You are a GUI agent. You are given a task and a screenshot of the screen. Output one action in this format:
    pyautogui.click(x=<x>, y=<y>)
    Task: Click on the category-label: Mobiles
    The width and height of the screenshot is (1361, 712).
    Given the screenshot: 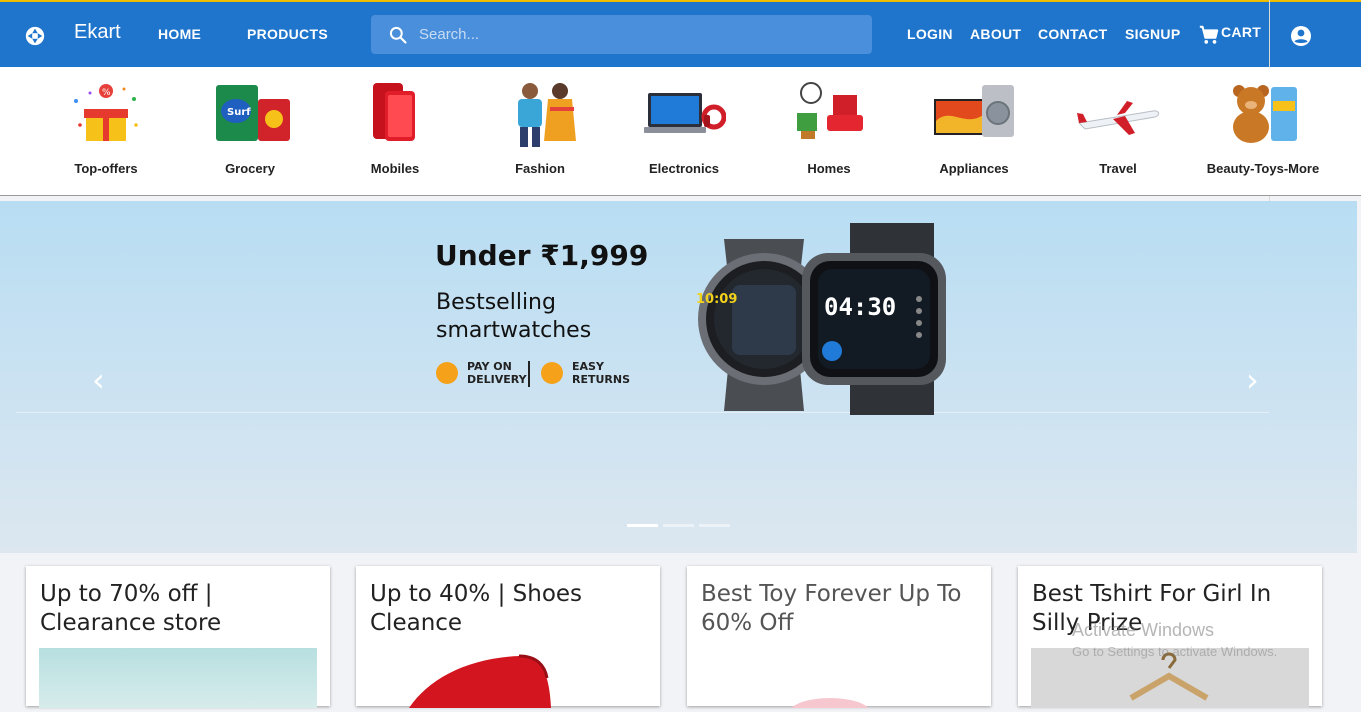 What is the action you would take?
    pyautogui.click(x=395, y=168)
    